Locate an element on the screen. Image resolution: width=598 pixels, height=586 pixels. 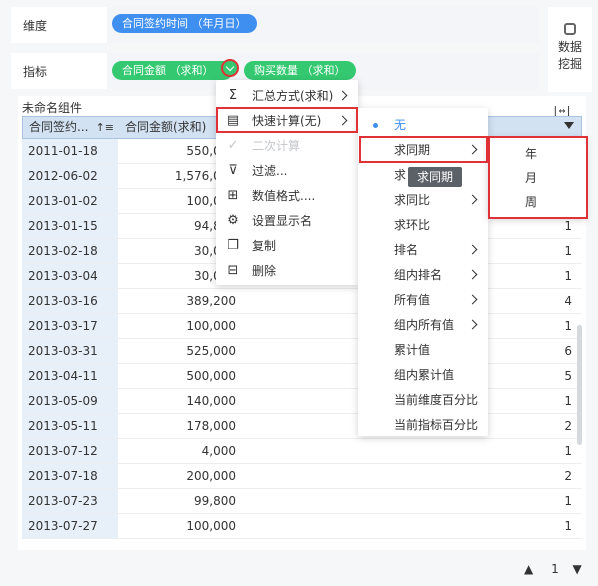
quick-calc-option-label: 当前指标百分比 is located at coordinates (436, 425).